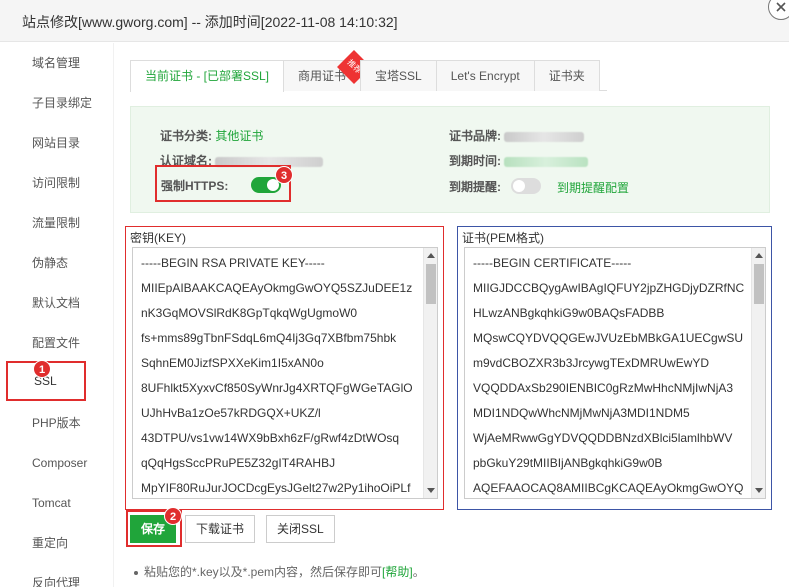 The image size is (789, 587). Describe the element at coordinates (397, 572) in the screenshot. I see `help-link: [帮助]` at that location.